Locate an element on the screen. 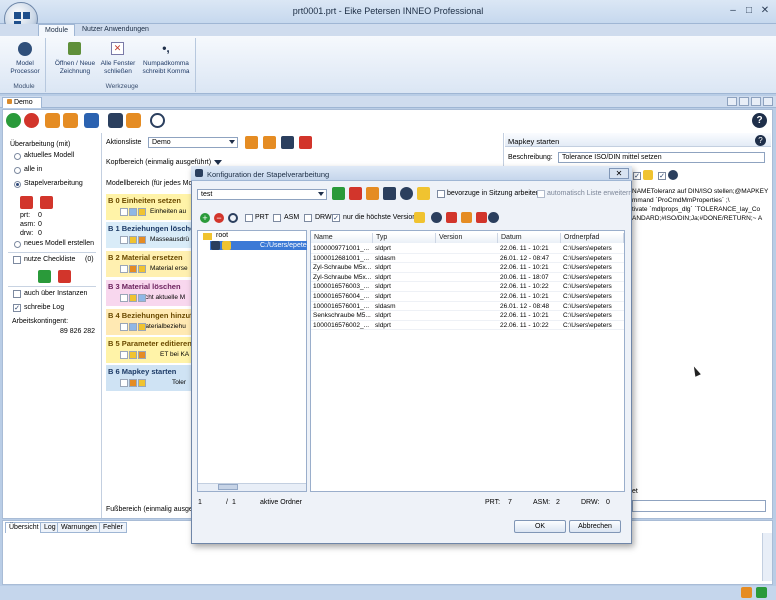 This screenshot has height=600, width=776. tree-refresh-icon is located at coordinates (233, 218).